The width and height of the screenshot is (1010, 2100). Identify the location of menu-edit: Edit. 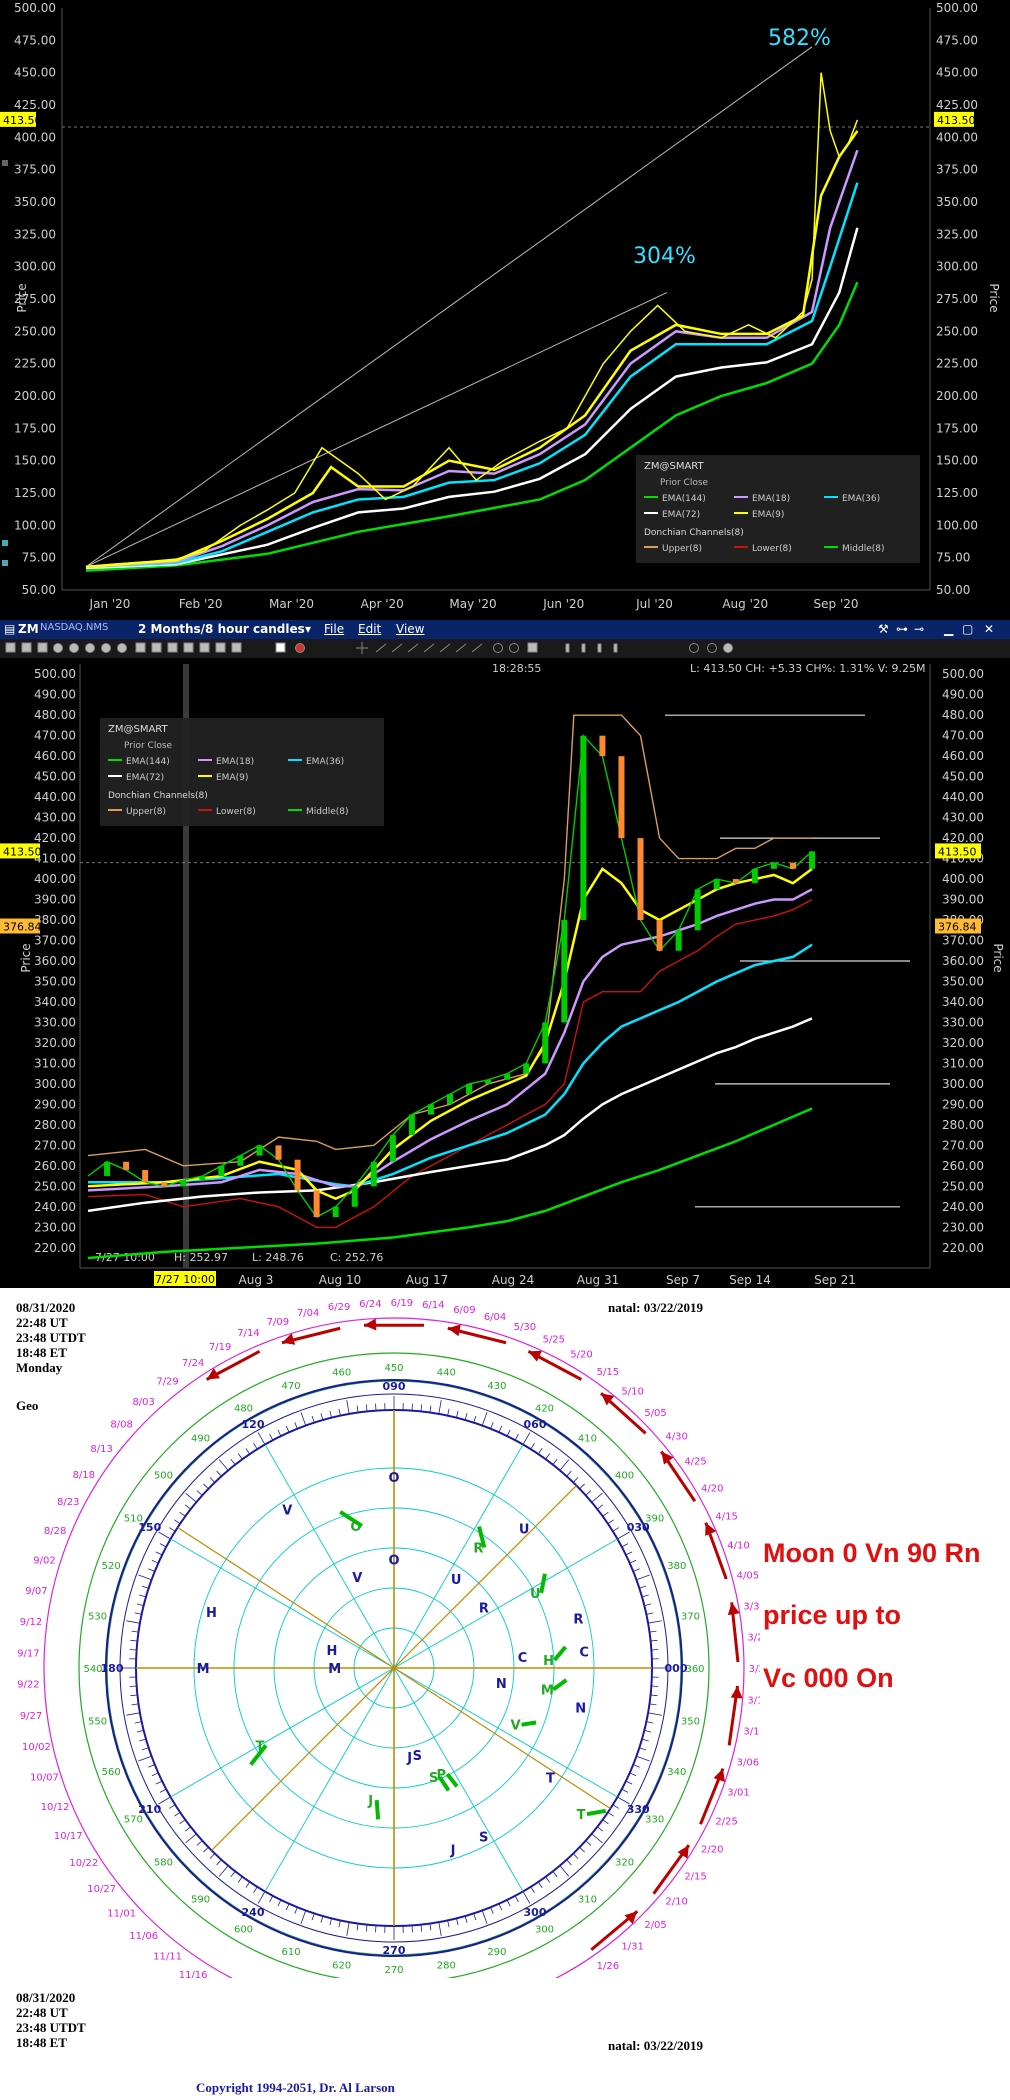
(369, 629).